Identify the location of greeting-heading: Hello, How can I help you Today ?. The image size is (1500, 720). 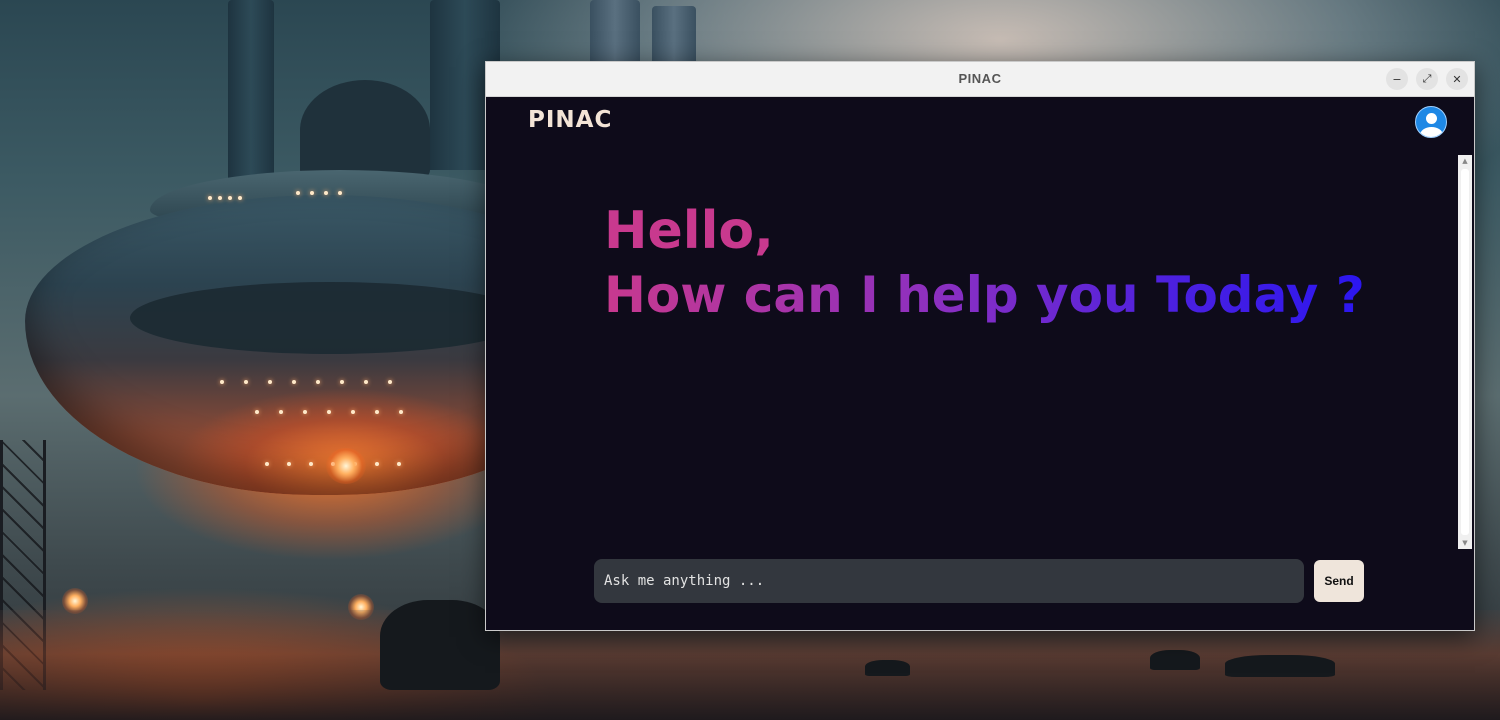
(984, 263).